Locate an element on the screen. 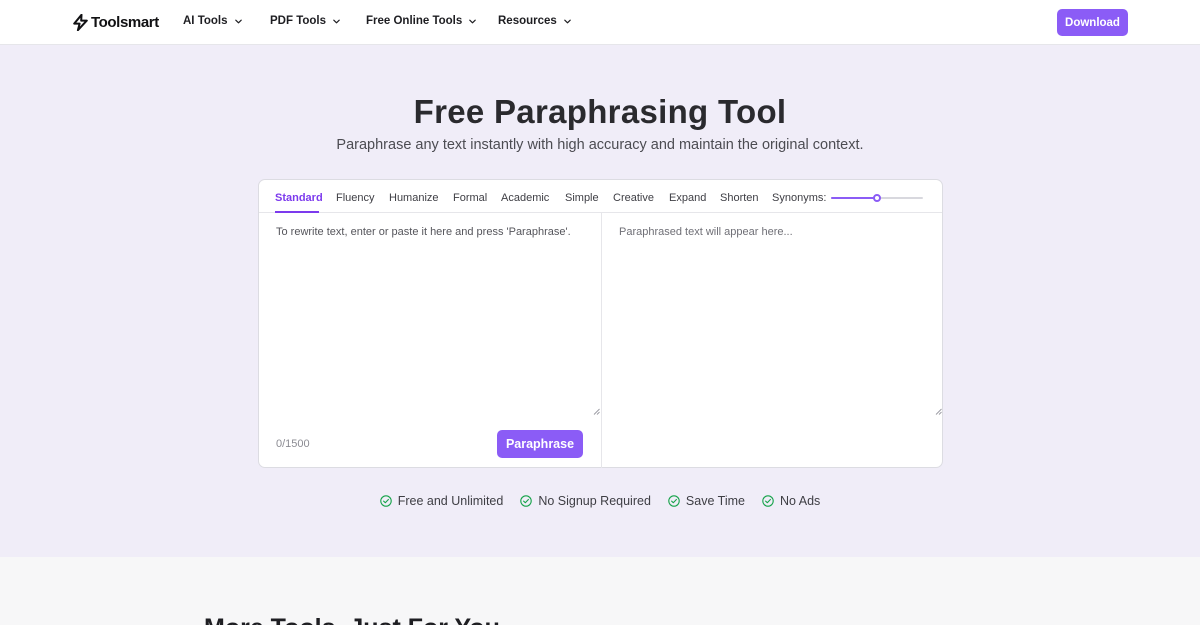 This screenshot has height=625, width=1200. nav-ai-tools-label: AI Tools is located at coordinates (205, 21).